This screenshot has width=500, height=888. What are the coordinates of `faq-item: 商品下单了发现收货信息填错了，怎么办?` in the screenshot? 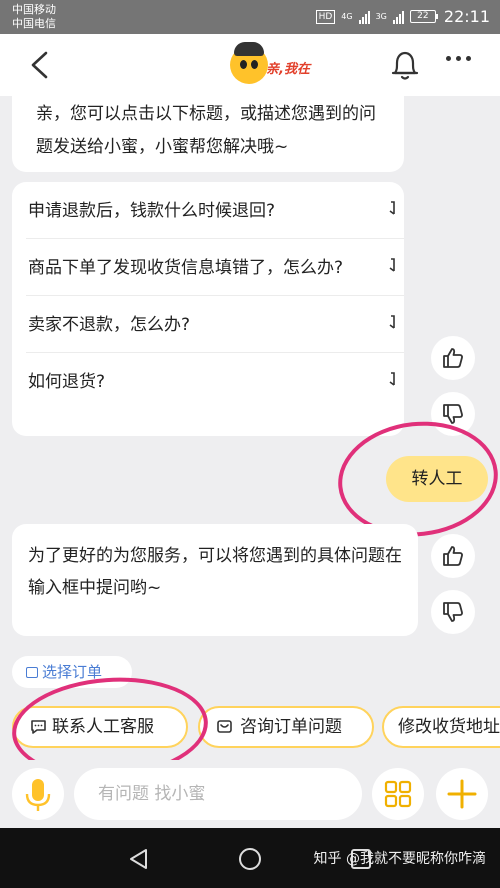 It's located at (215, 267).